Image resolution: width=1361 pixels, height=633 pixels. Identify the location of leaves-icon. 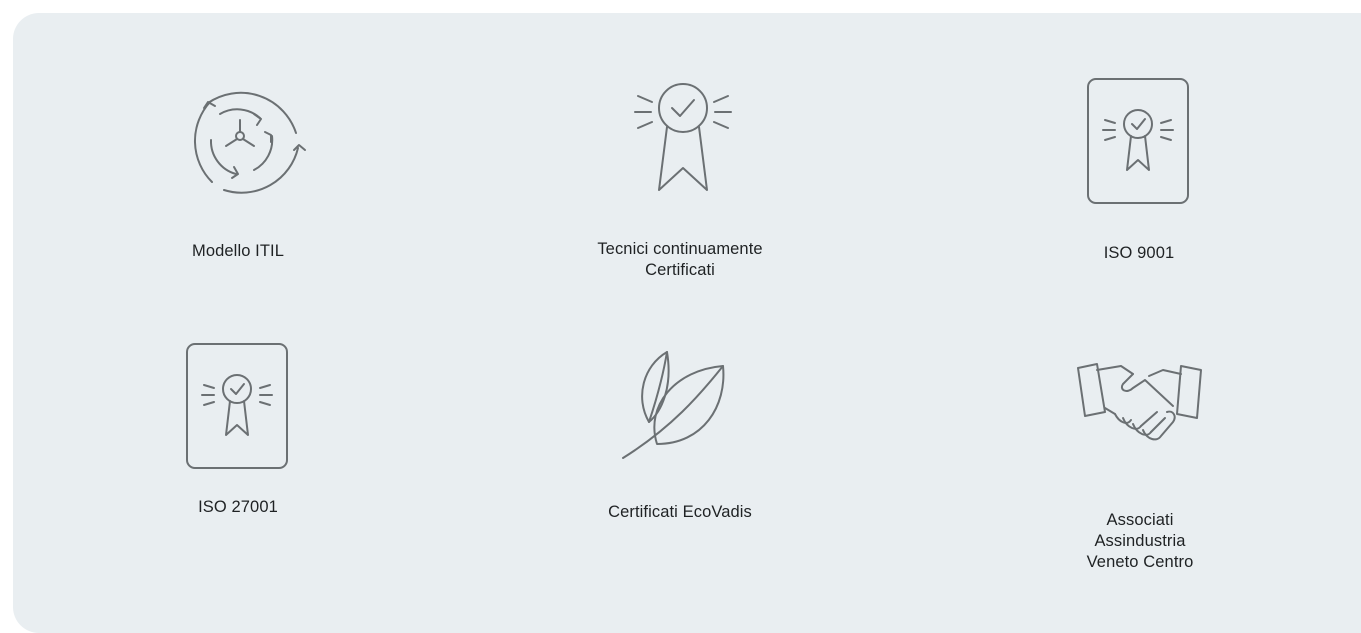
(673, 405).